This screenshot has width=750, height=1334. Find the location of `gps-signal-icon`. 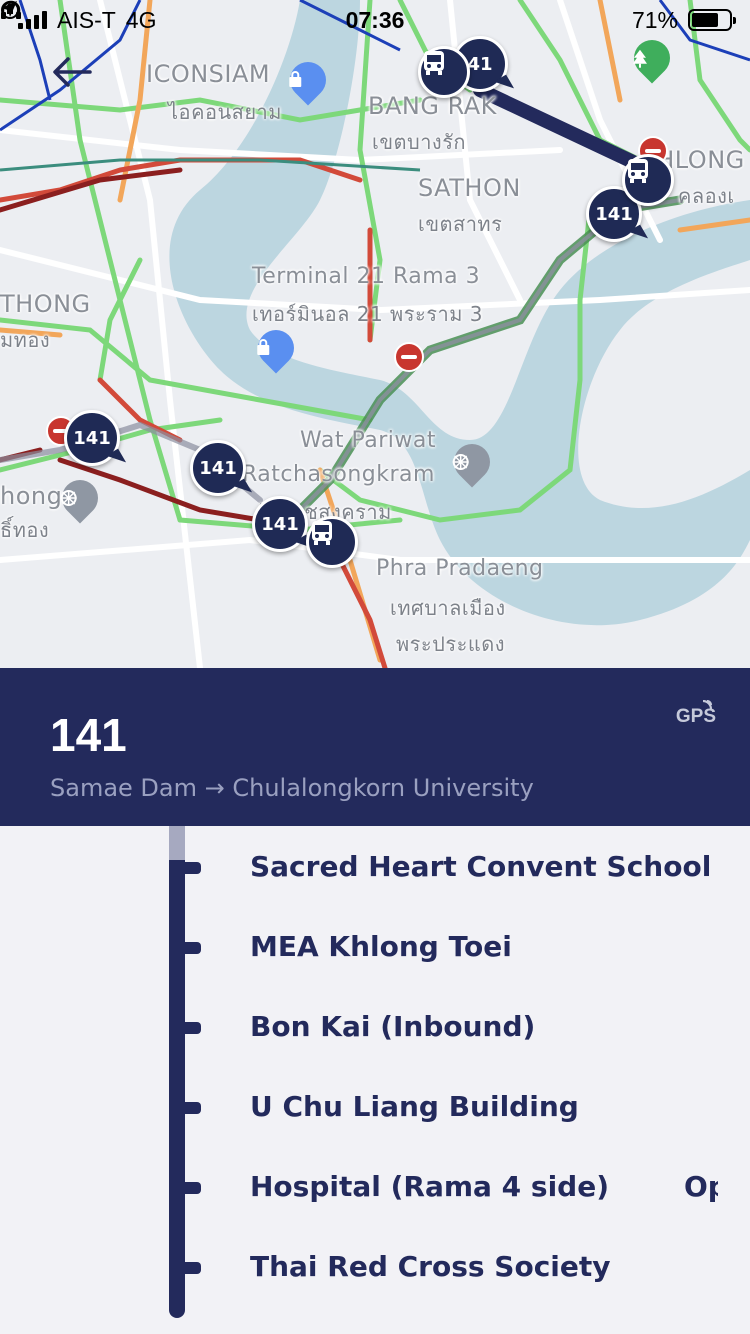

gps-signal-icon is located at coordinates (707, 705).